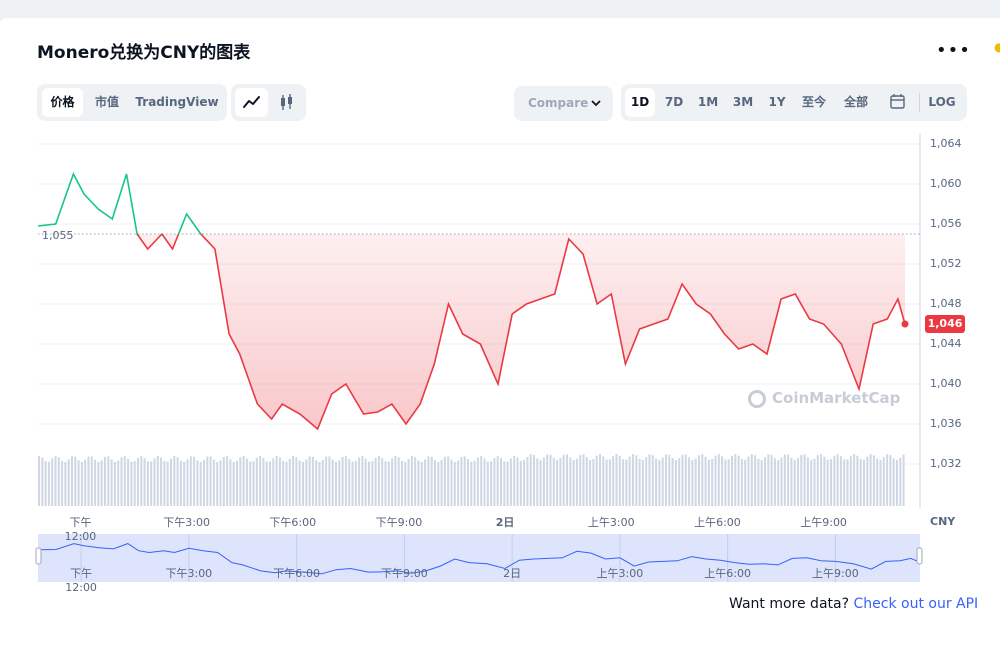  Describe the element at coordinates (81, 580) in the screenshot. I see `navigator-tick-label: 下午12:00` at that location.